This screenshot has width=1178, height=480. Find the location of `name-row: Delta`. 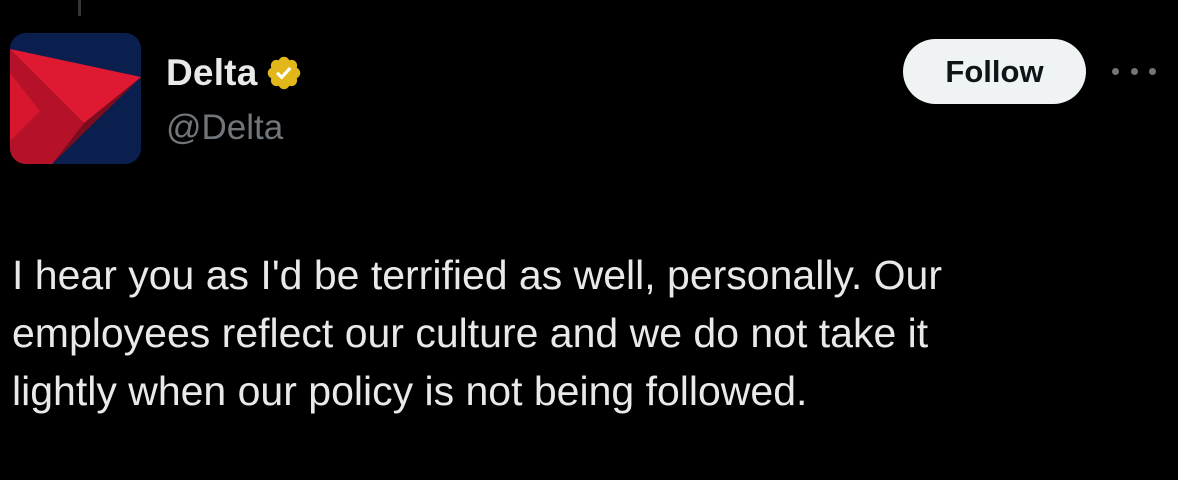

name-row: Delta is located at coordinates (234, 73).